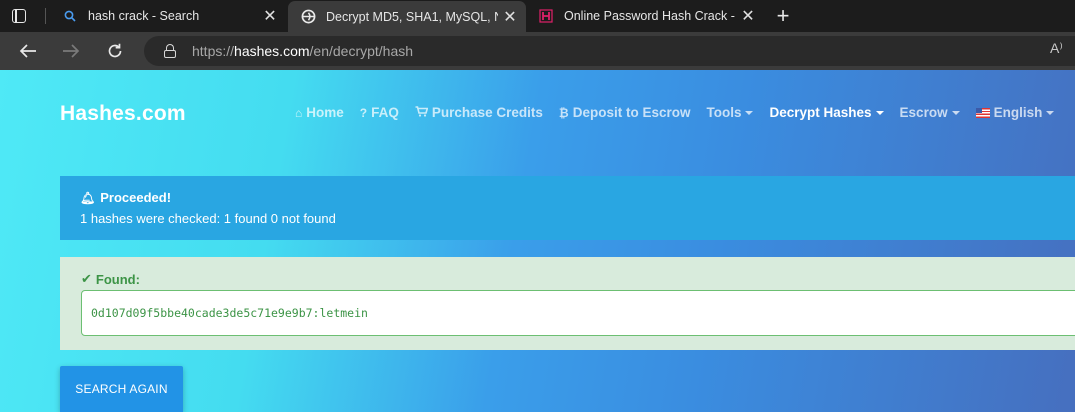 The height and width of the screenshot is (412, 1075). Describe the element at coordinates (319, 112) in the screenshot. I see `nav-home: ⌂ Home` at that location.